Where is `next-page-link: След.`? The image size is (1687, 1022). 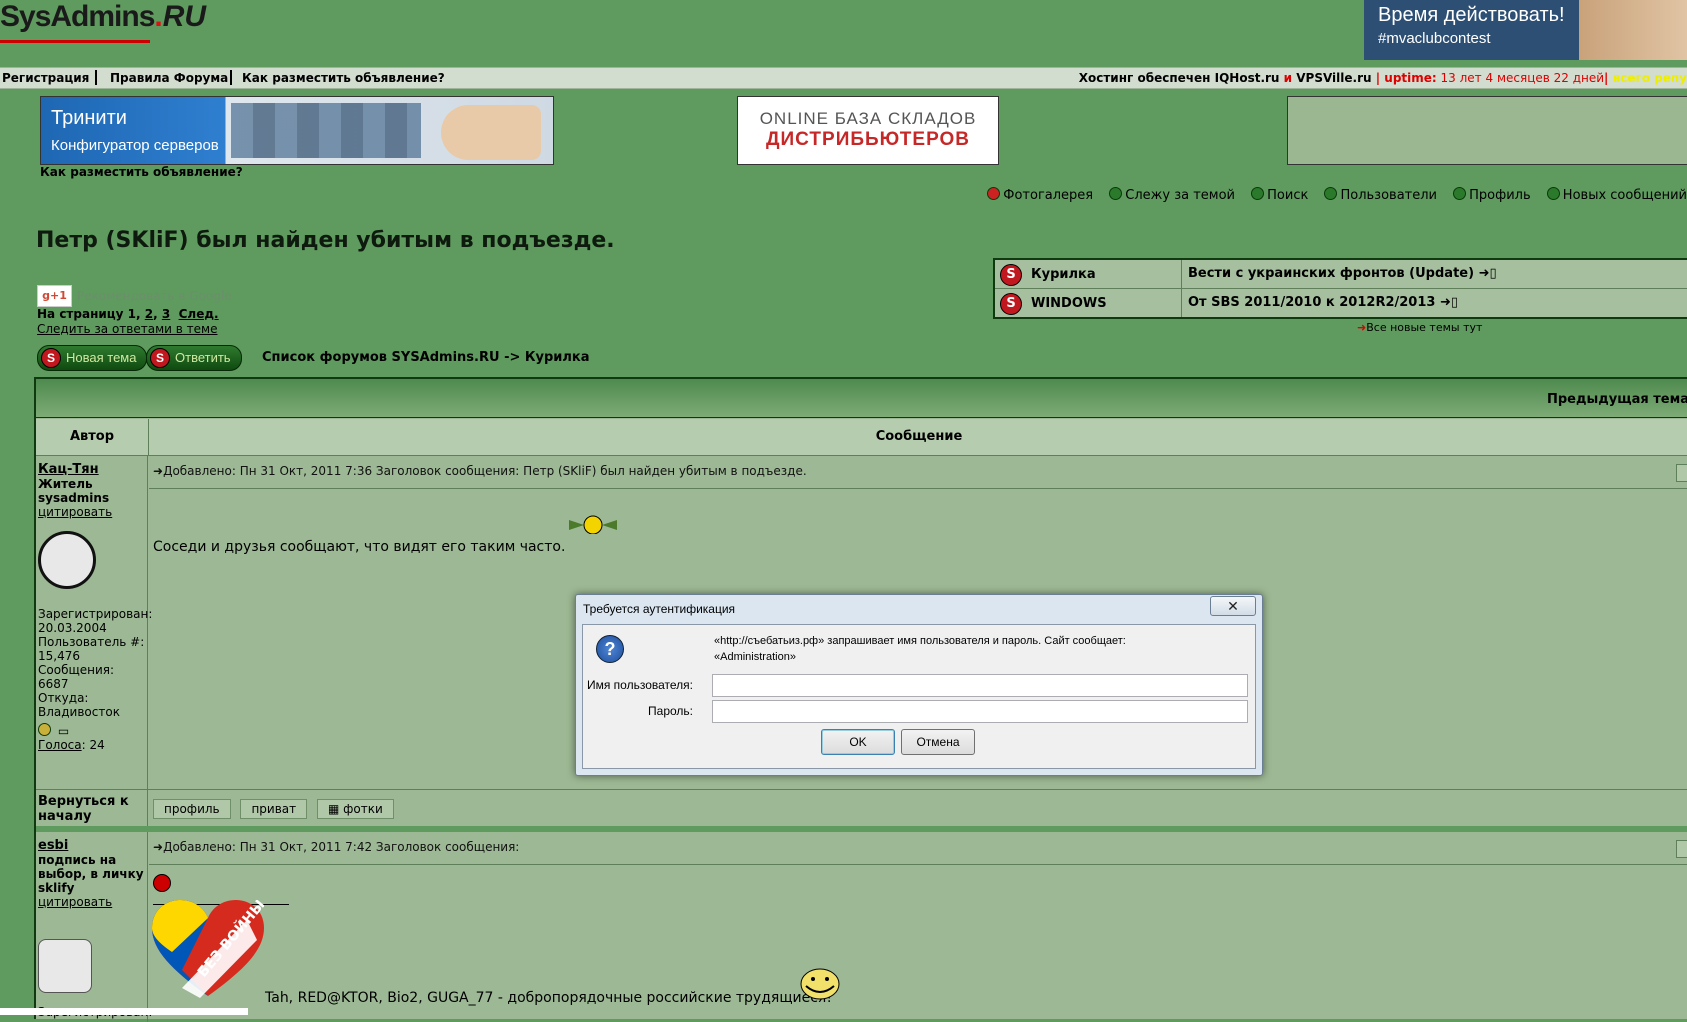 next-page-link: След. is located at coordinates (199, 314).